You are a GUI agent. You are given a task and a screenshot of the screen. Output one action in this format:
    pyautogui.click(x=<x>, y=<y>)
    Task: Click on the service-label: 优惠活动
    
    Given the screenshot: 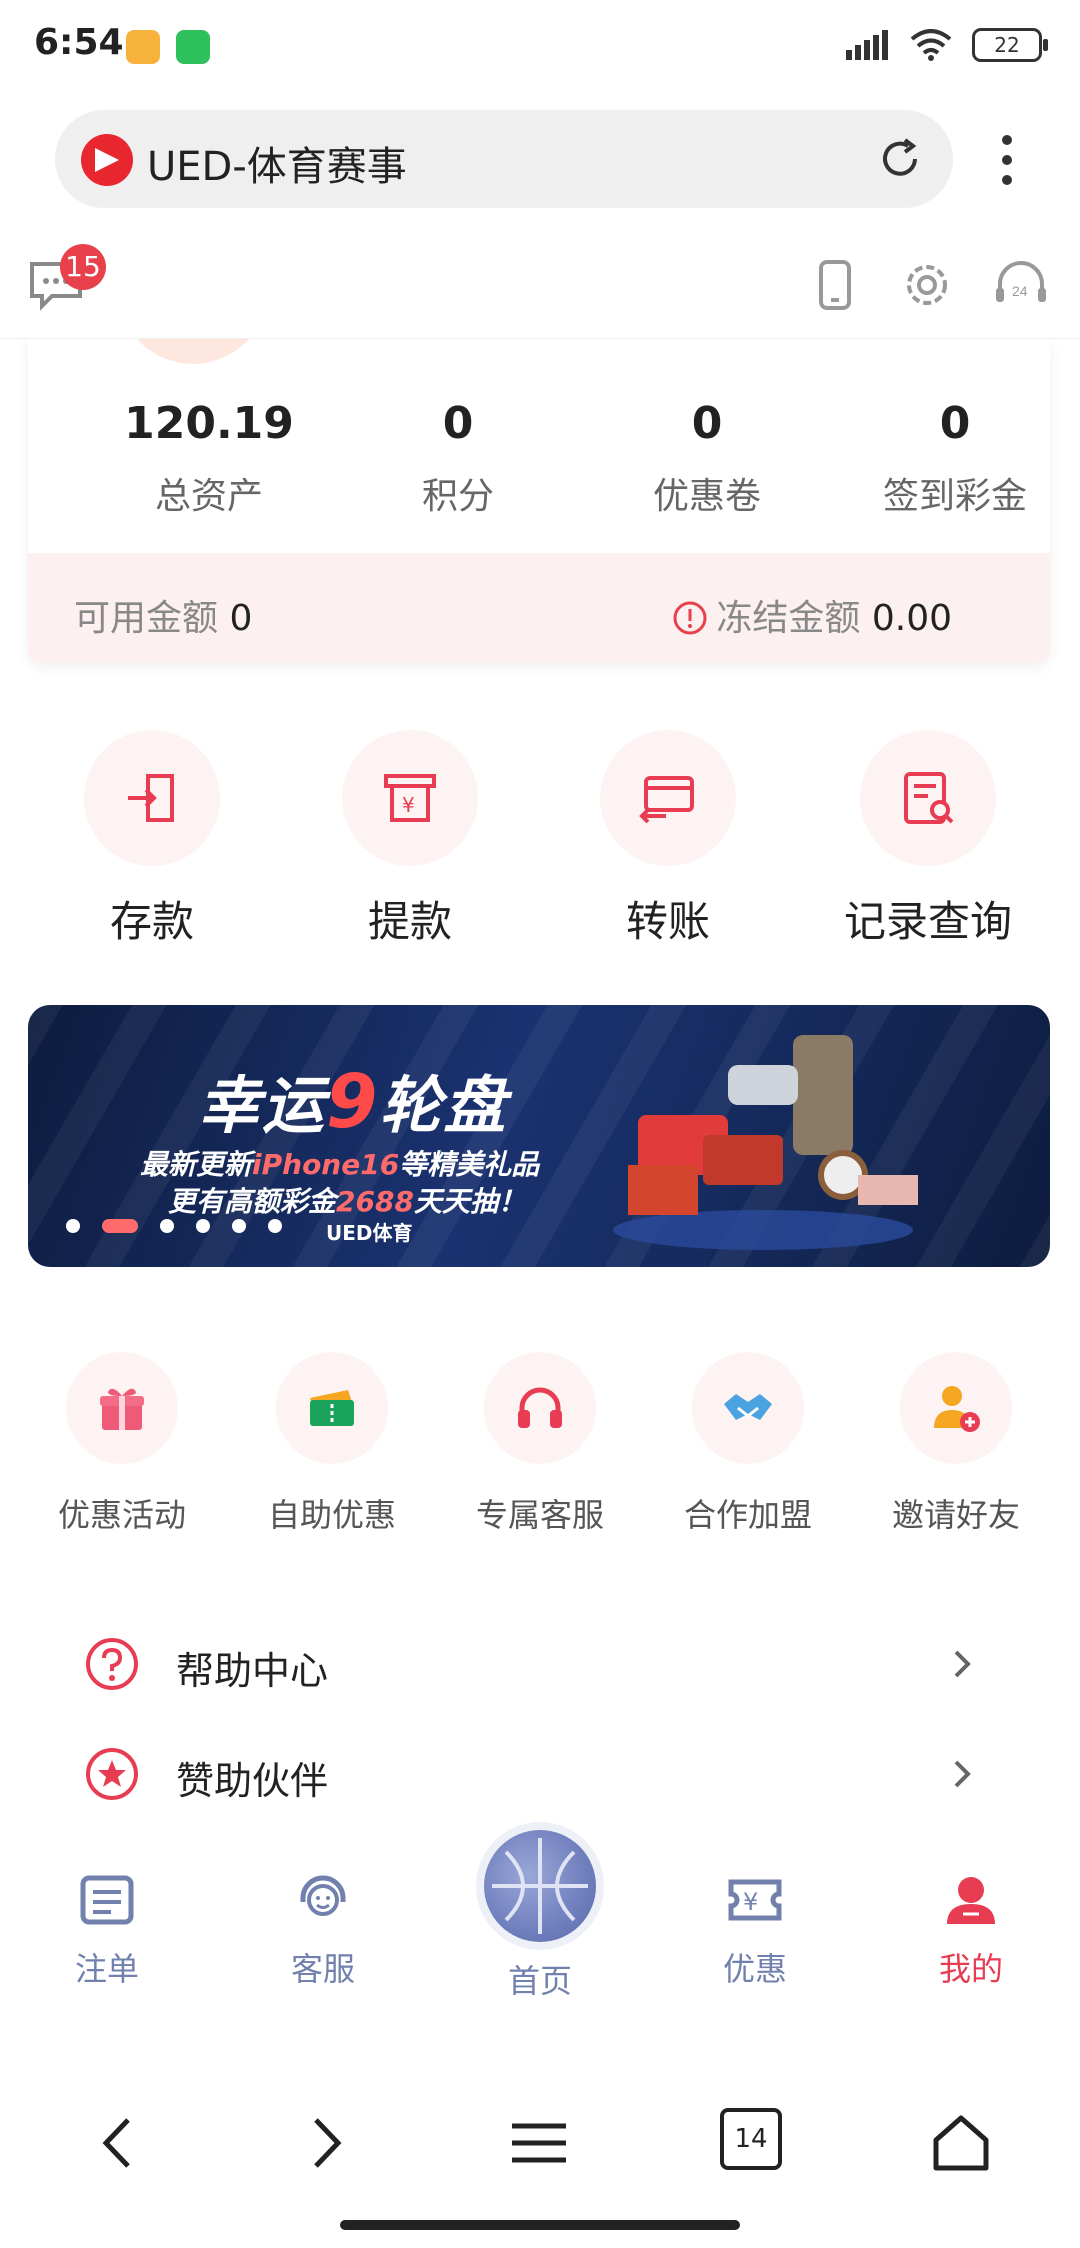 What is the action you would take?
    pyautogui.click(x=121, y=1515)
    